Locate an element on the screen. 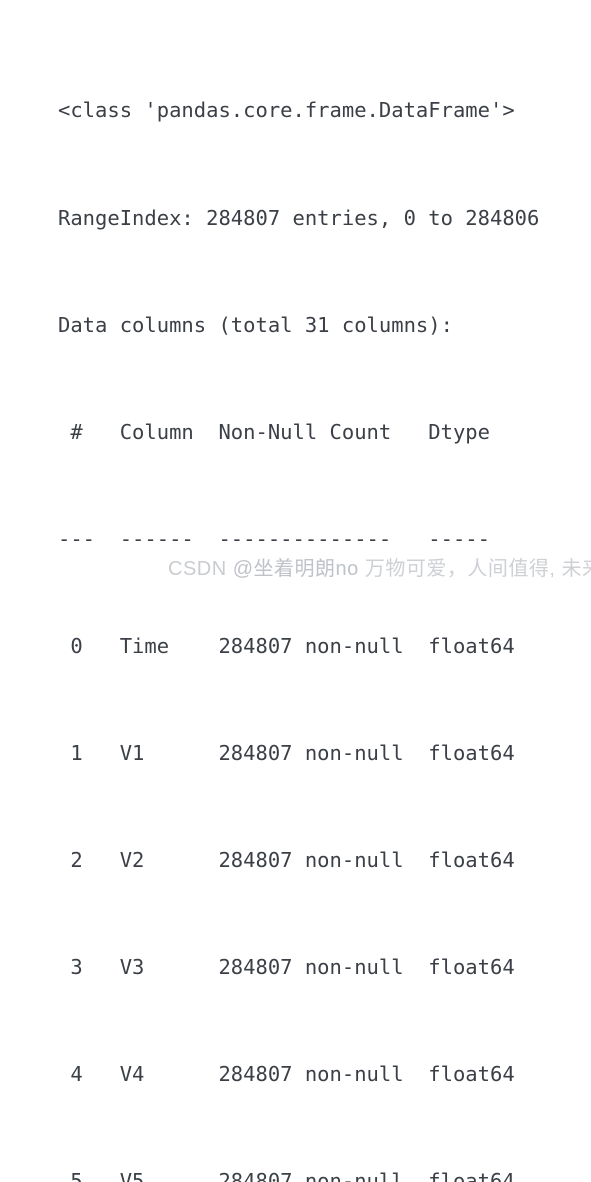 Image resolution: width=591 pixels, height=1182 pixels. table-row: 3 V3 284807 non-null float64 is located at coordinates (286, 967).